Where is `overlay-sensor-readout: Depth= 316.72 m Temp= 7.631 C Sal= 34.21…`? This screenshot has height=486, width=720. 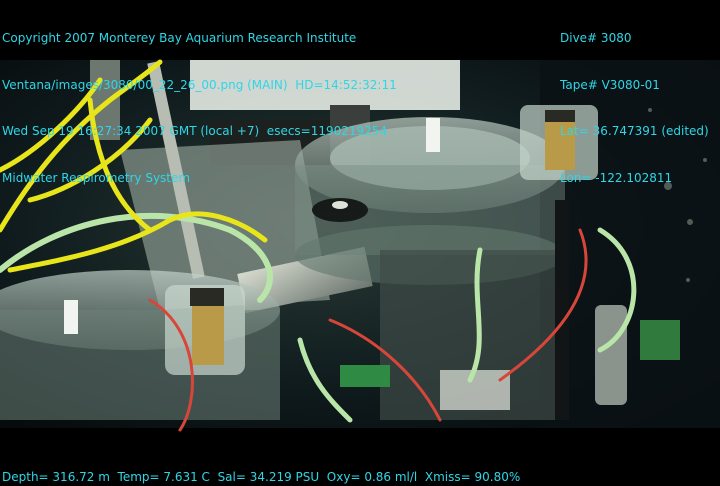 overlay-sensor-readout: Depth= 316.72 m Temp= 7.631 C Sal= 34.21… is located at coordinates (261, 477).